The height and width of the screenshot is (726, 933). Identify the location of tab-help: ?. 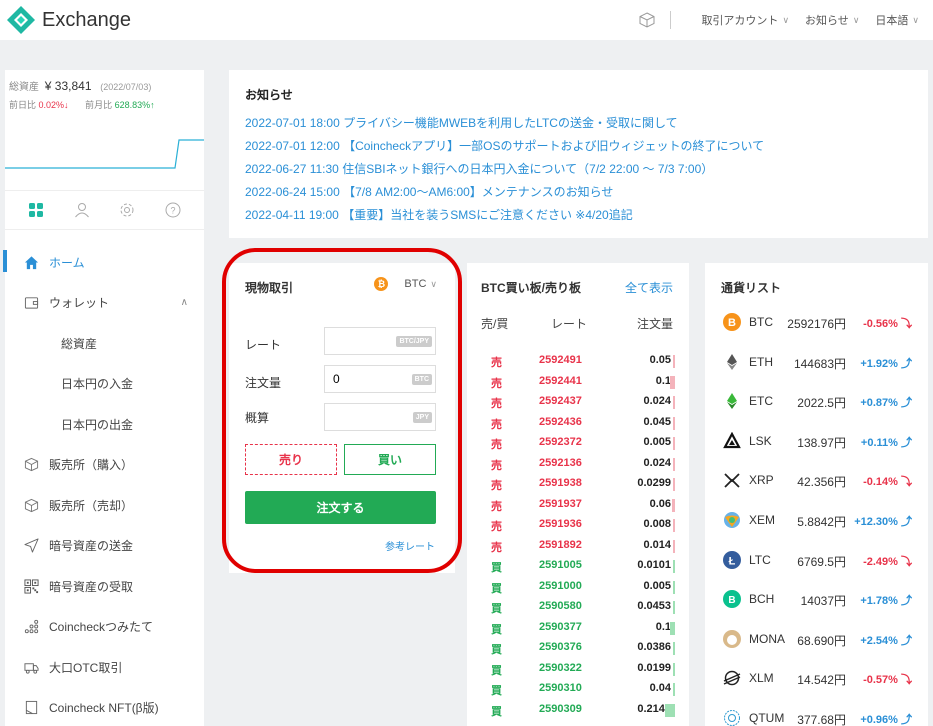
(173, 210).